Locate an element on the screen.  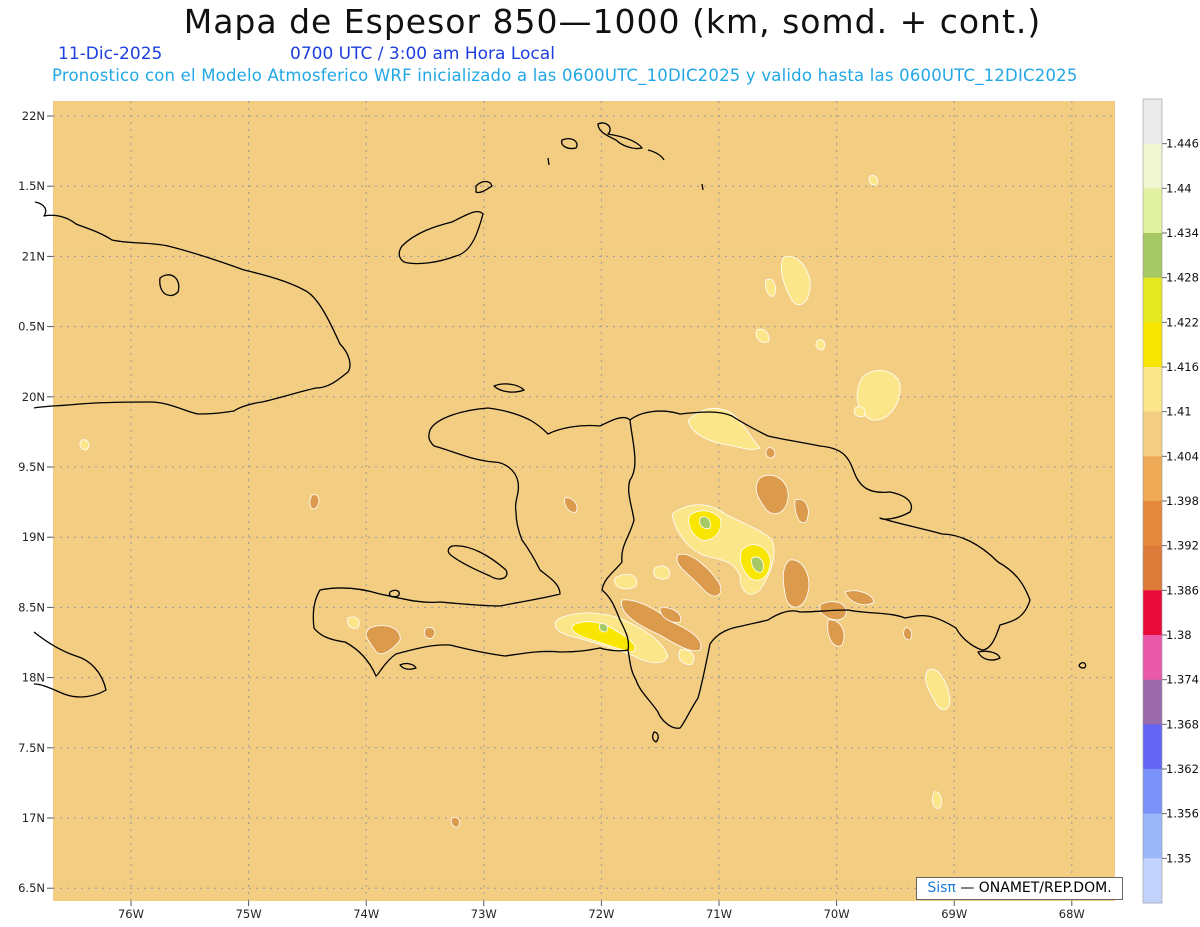
credit-brand: Sisπ is located at coordinates (941, 888).